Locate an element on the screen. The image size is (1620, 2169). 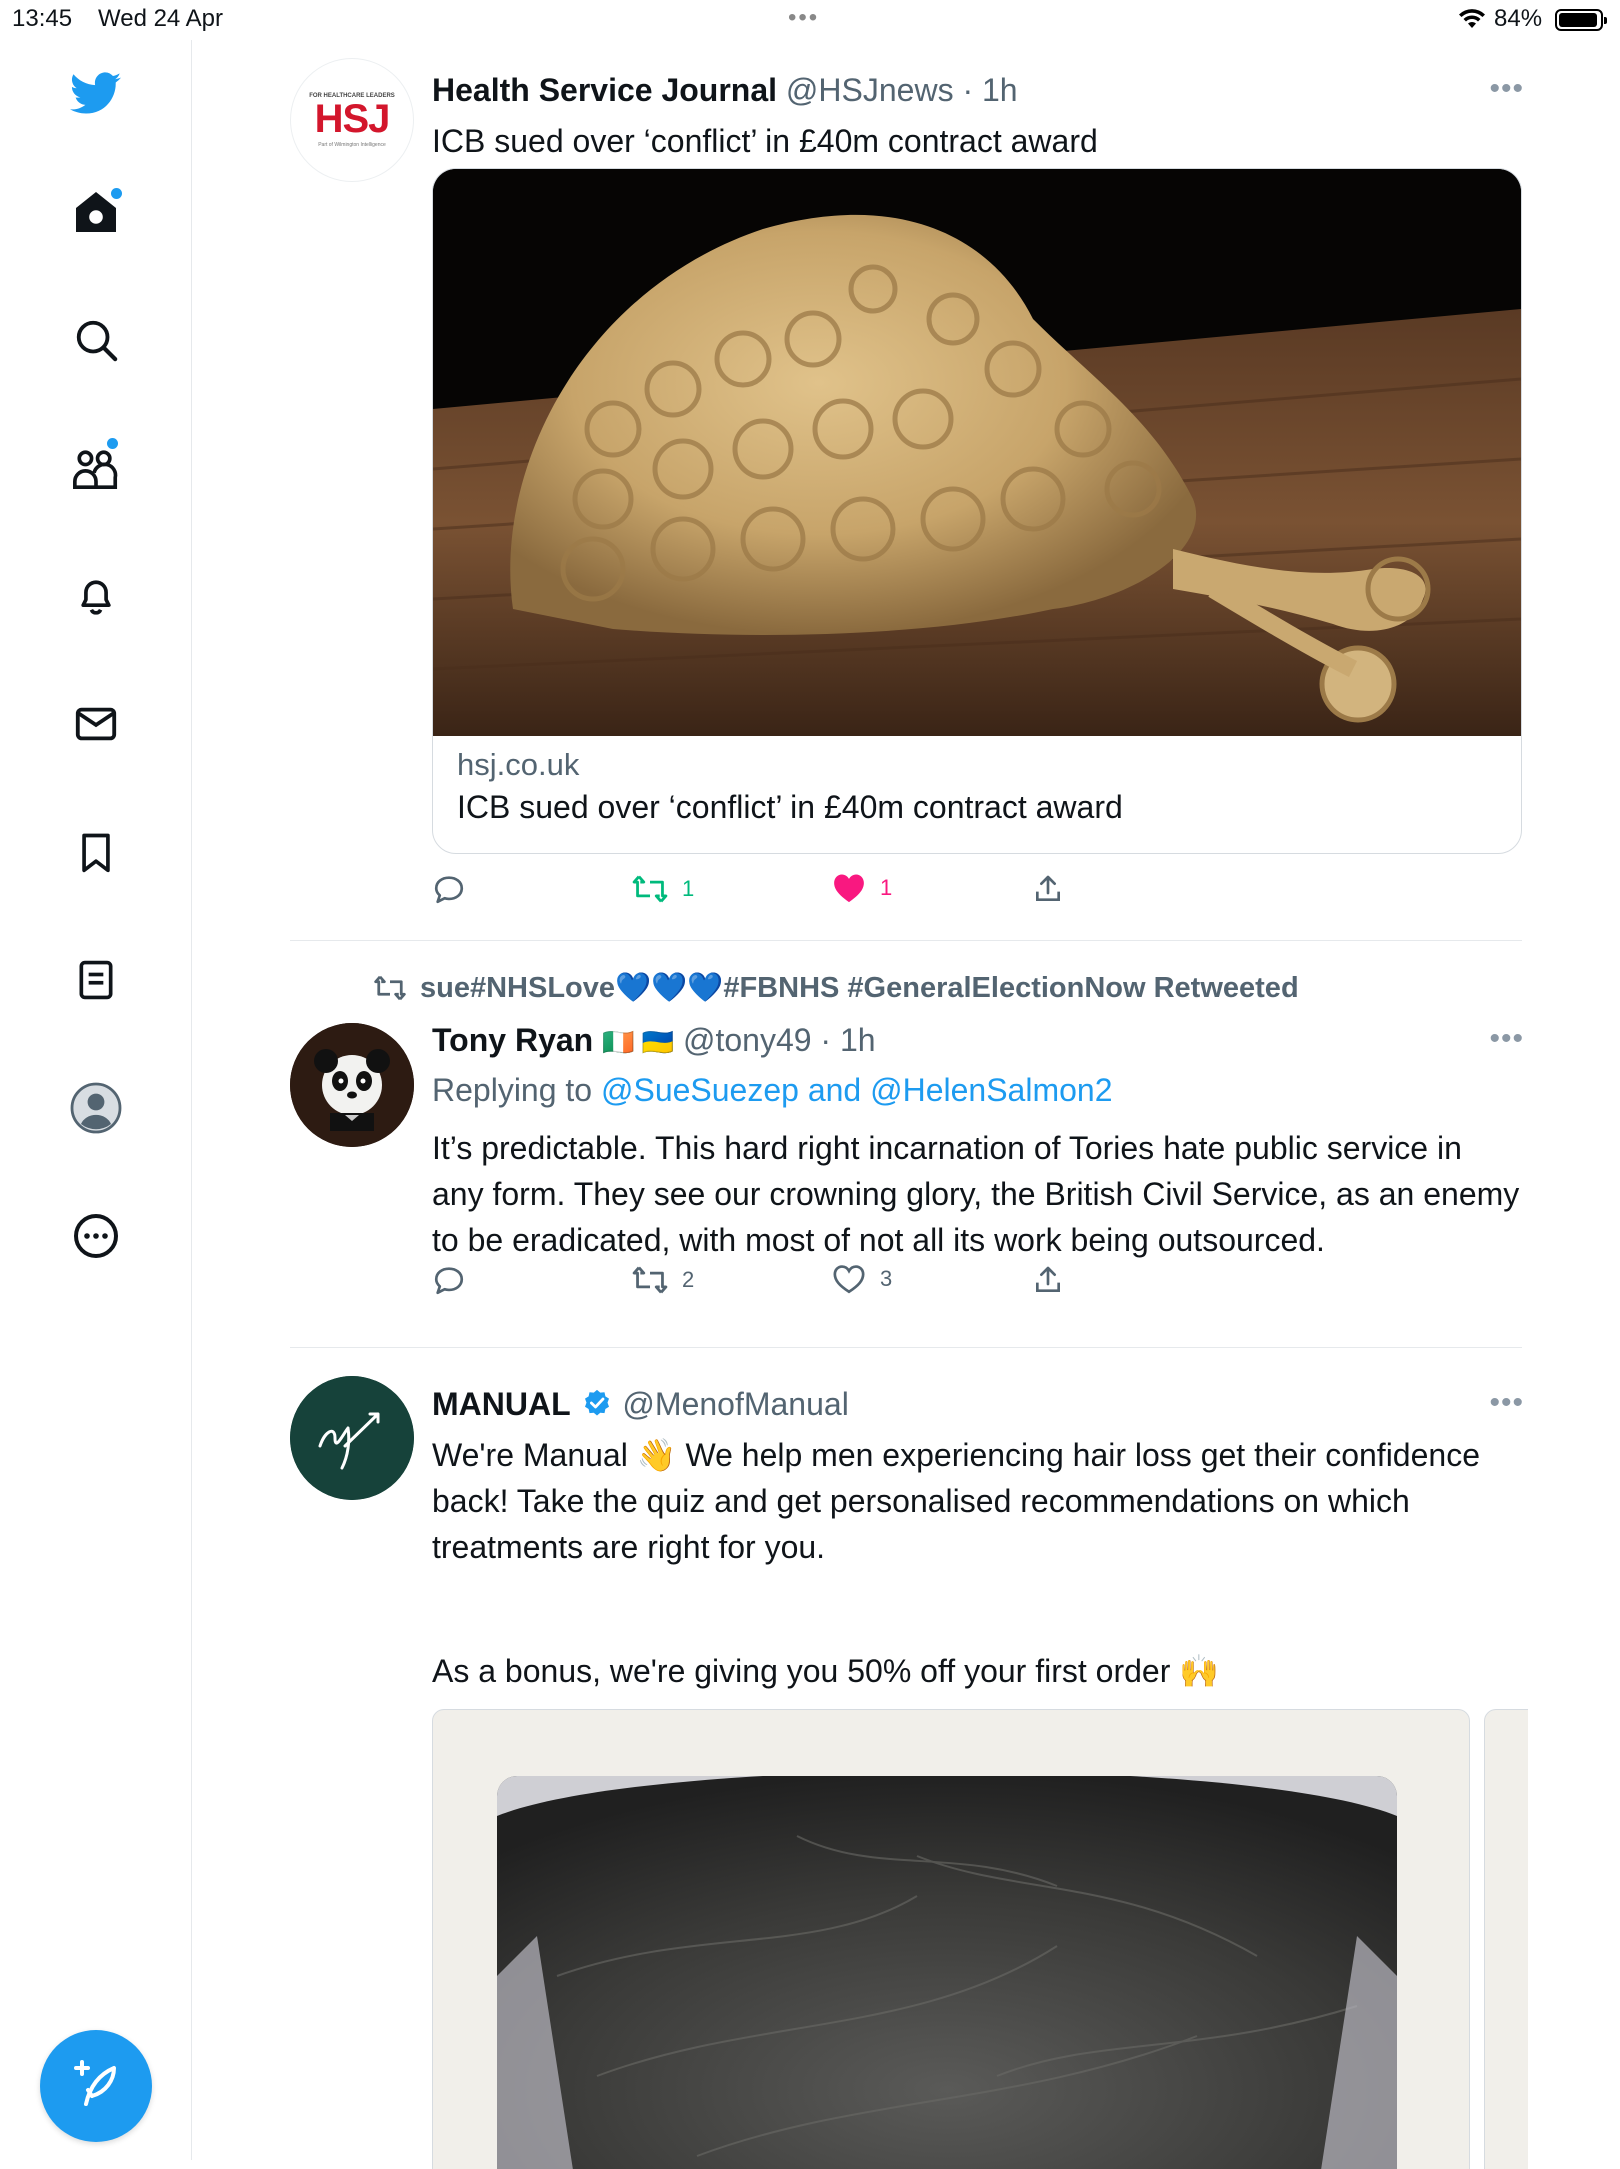
media-carousel is located at coordinates (980, 1939).